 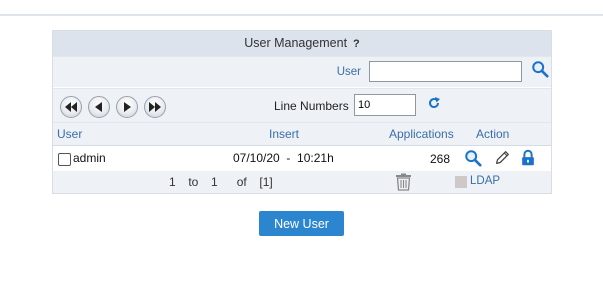 What do you see at coordinates (528, 158) in the screenshot?
I see `lock-icon` at bounding box center [528, 158].